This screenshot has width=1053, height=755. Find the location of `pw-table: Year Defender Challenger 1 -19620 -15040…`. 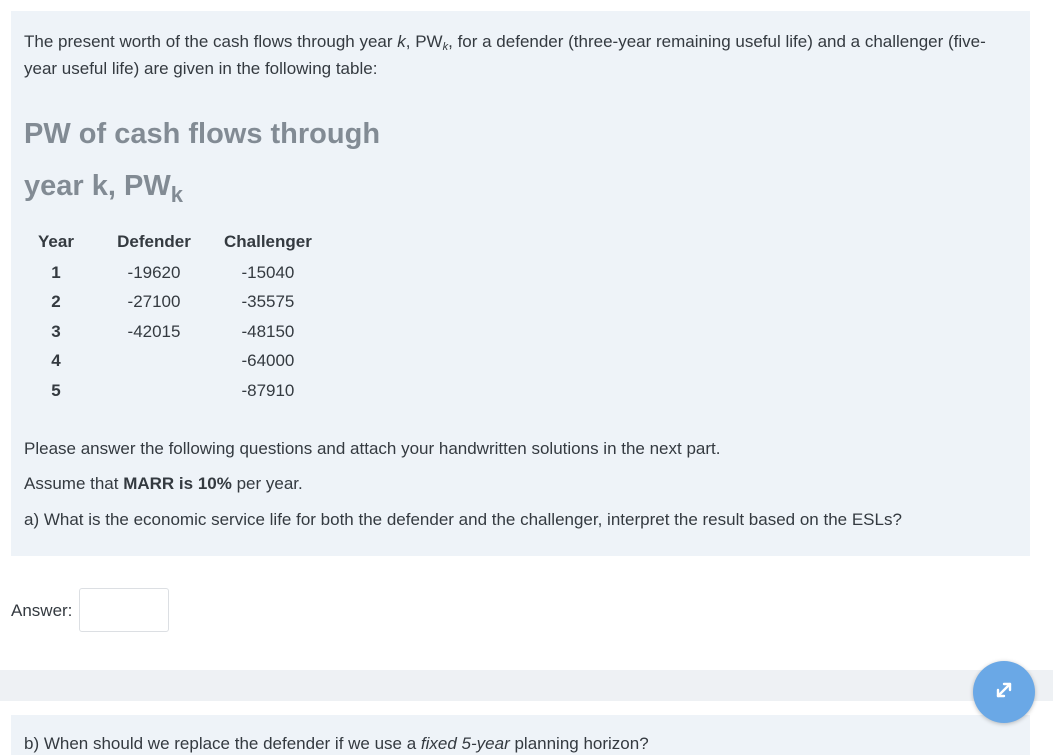

pw-table: Year Defender Challenger 1 -19620 -15040… is located at coordinates (170, 317).